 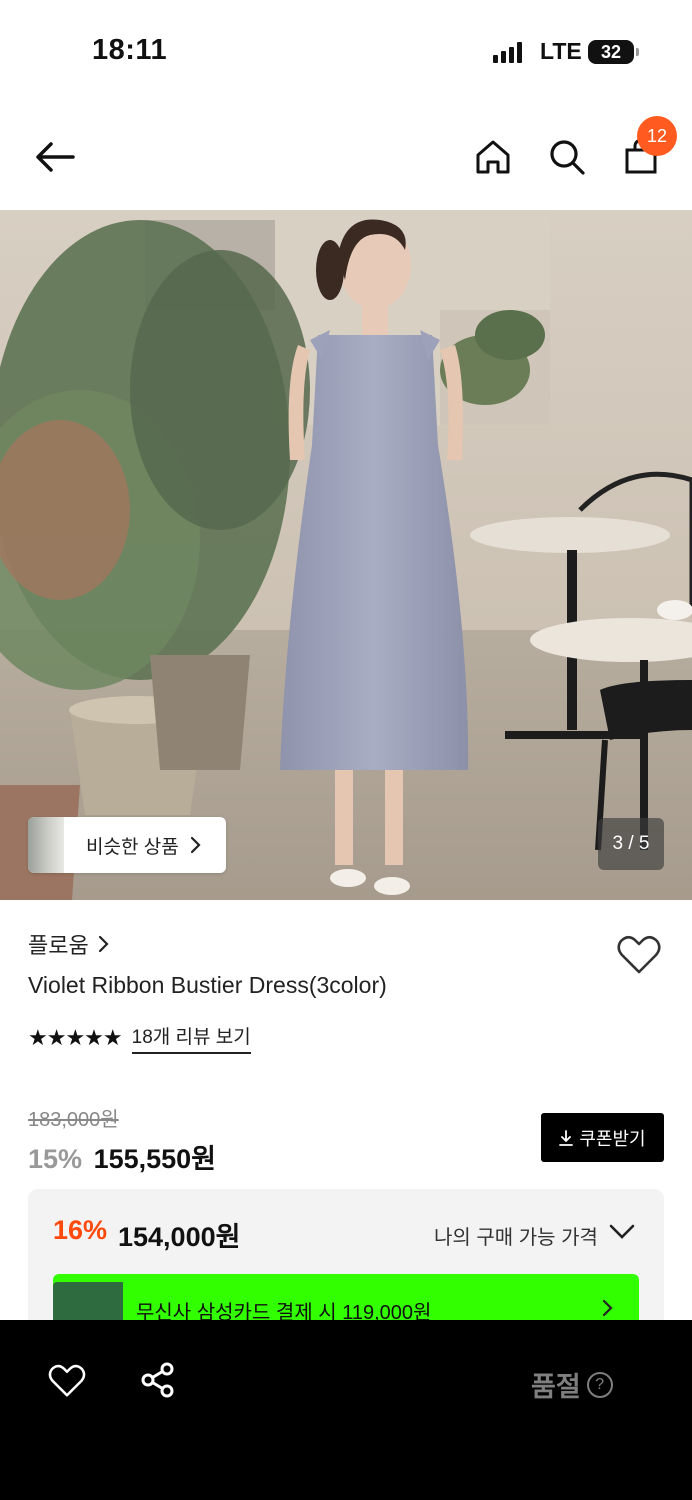 I want to click on discount-rate: 15%, so click(x=55, y=1159).